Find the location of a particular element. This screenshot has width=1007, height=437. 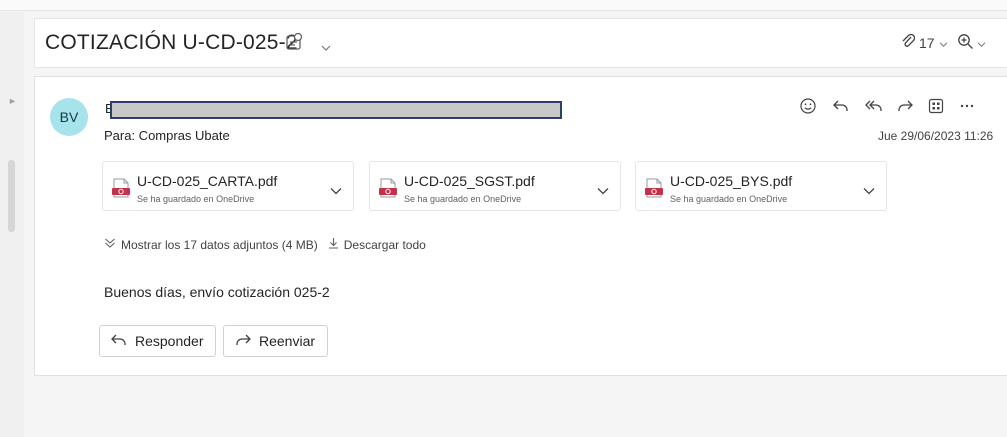

avatar: BV is located at coordinates (69, 117).